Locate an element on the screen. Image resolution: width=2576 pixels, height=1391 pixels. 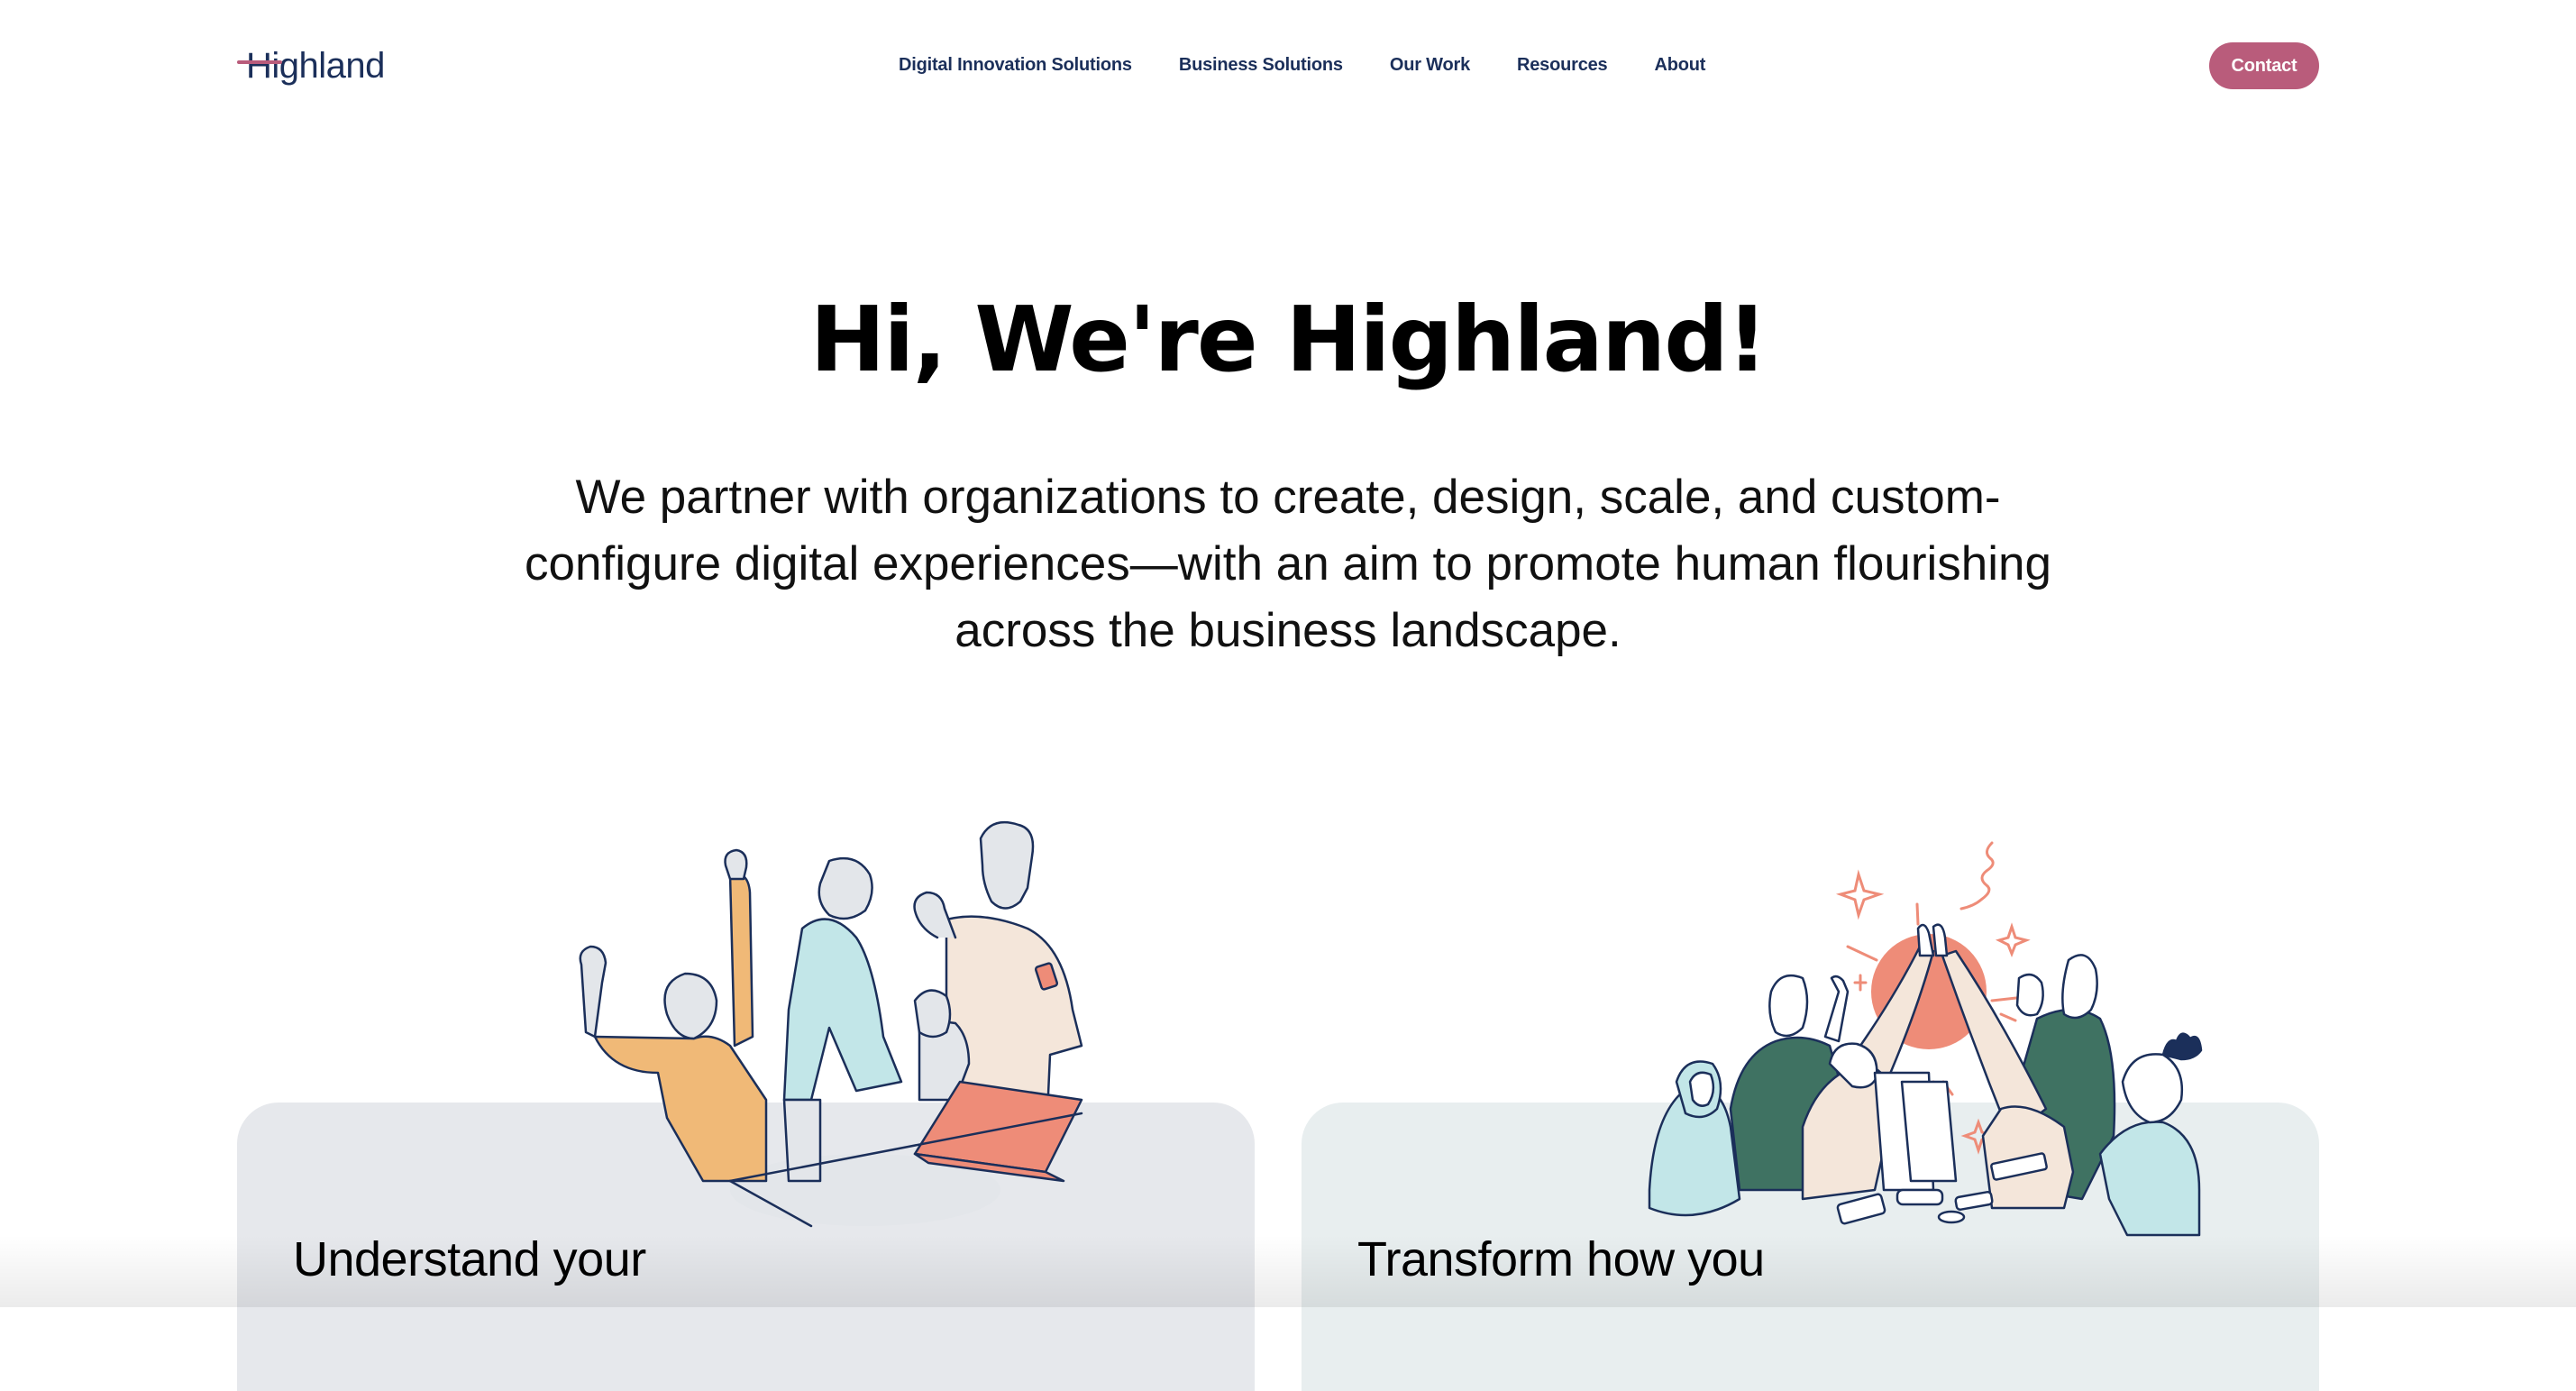
team-celebrating-illustration is located at coordinates (865, 1018).